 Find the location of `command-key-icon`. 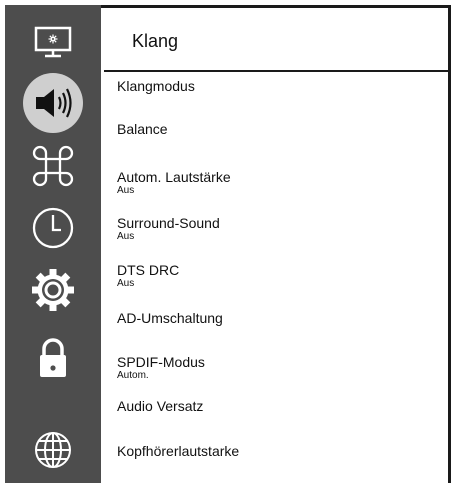

command-key-icon is located at coordinates (53, 166).